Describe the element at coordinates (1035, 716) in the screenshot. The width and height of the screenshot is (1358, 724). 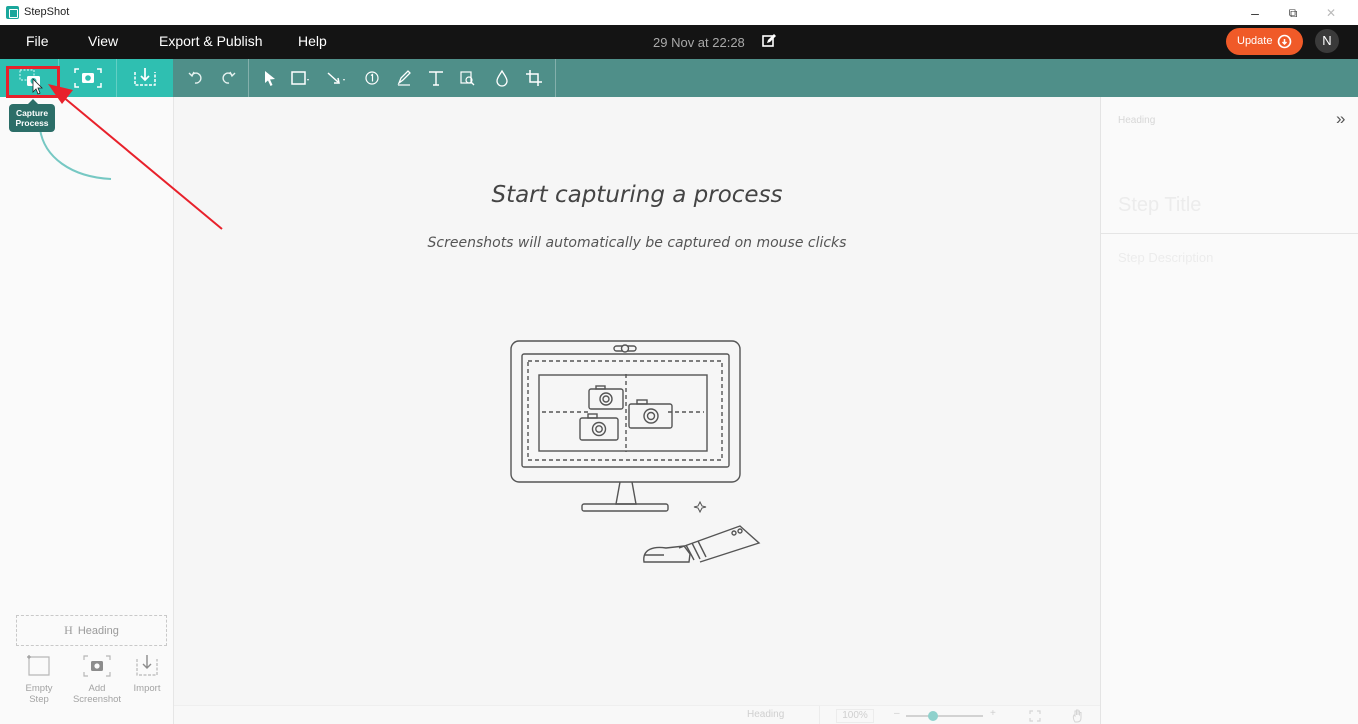
I see `fit-screen-icon` at that location.